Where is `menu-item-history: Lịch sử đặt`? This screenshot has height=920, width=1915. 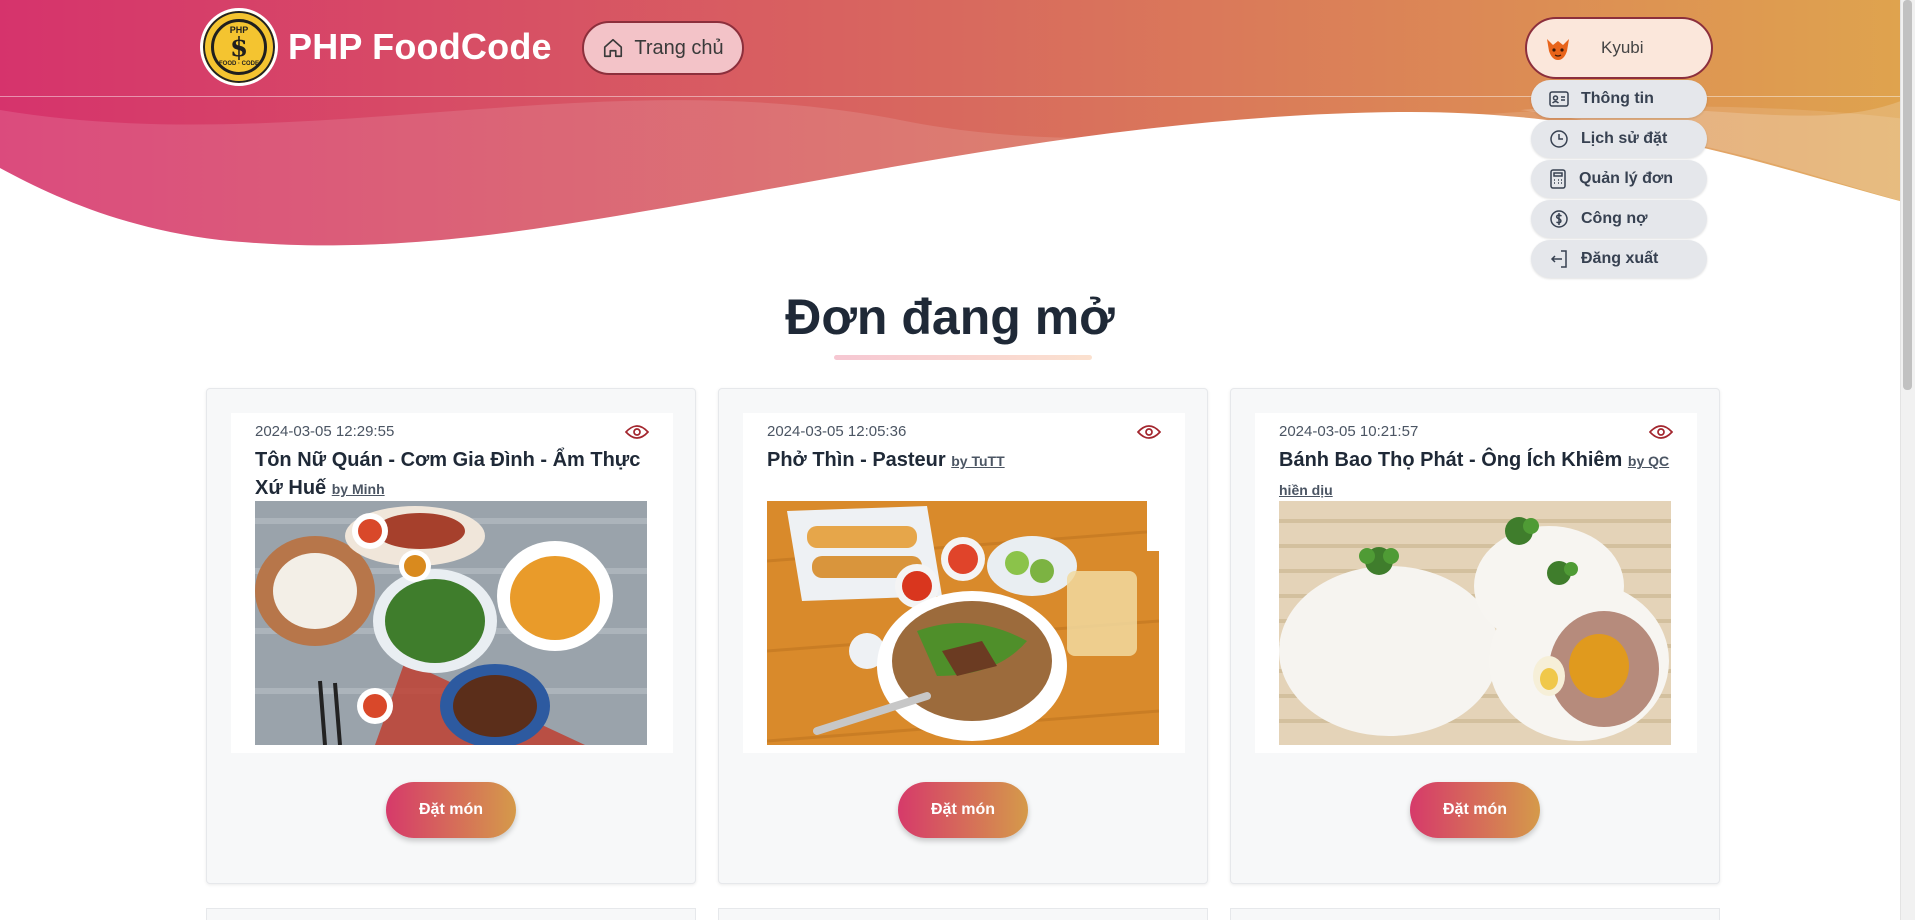
menu-item-history: Lịch sử đặt is located at coordinates (1619, 139).